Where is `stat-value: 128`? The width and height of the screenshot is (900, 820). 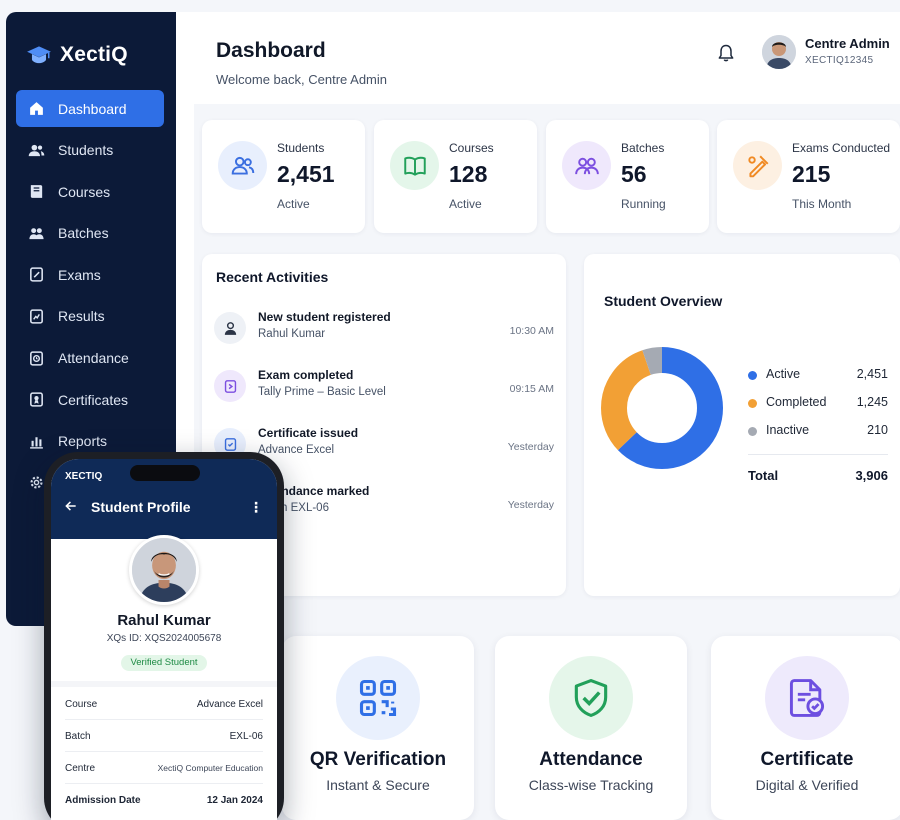
stat-value: 128 is located at coordinates (468, 174).